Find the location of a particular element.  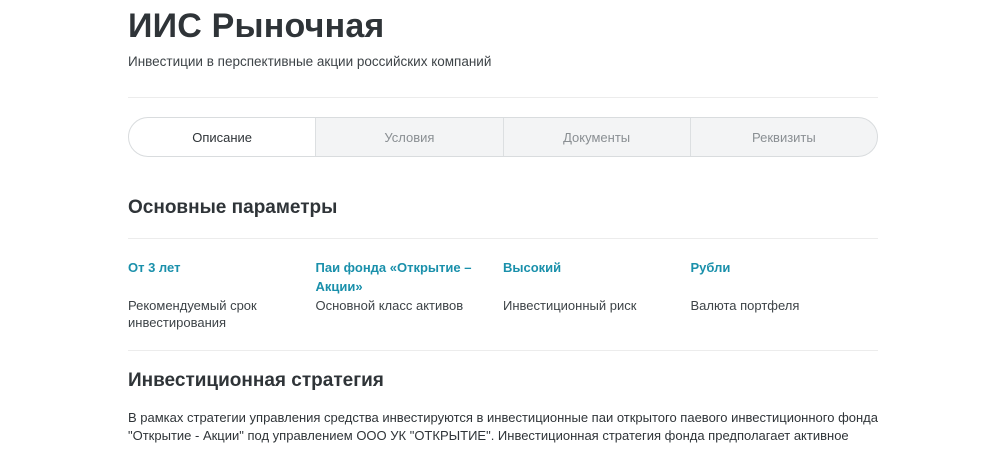

tab-requisites: Реквизиты is located at coordinates (783, 137).